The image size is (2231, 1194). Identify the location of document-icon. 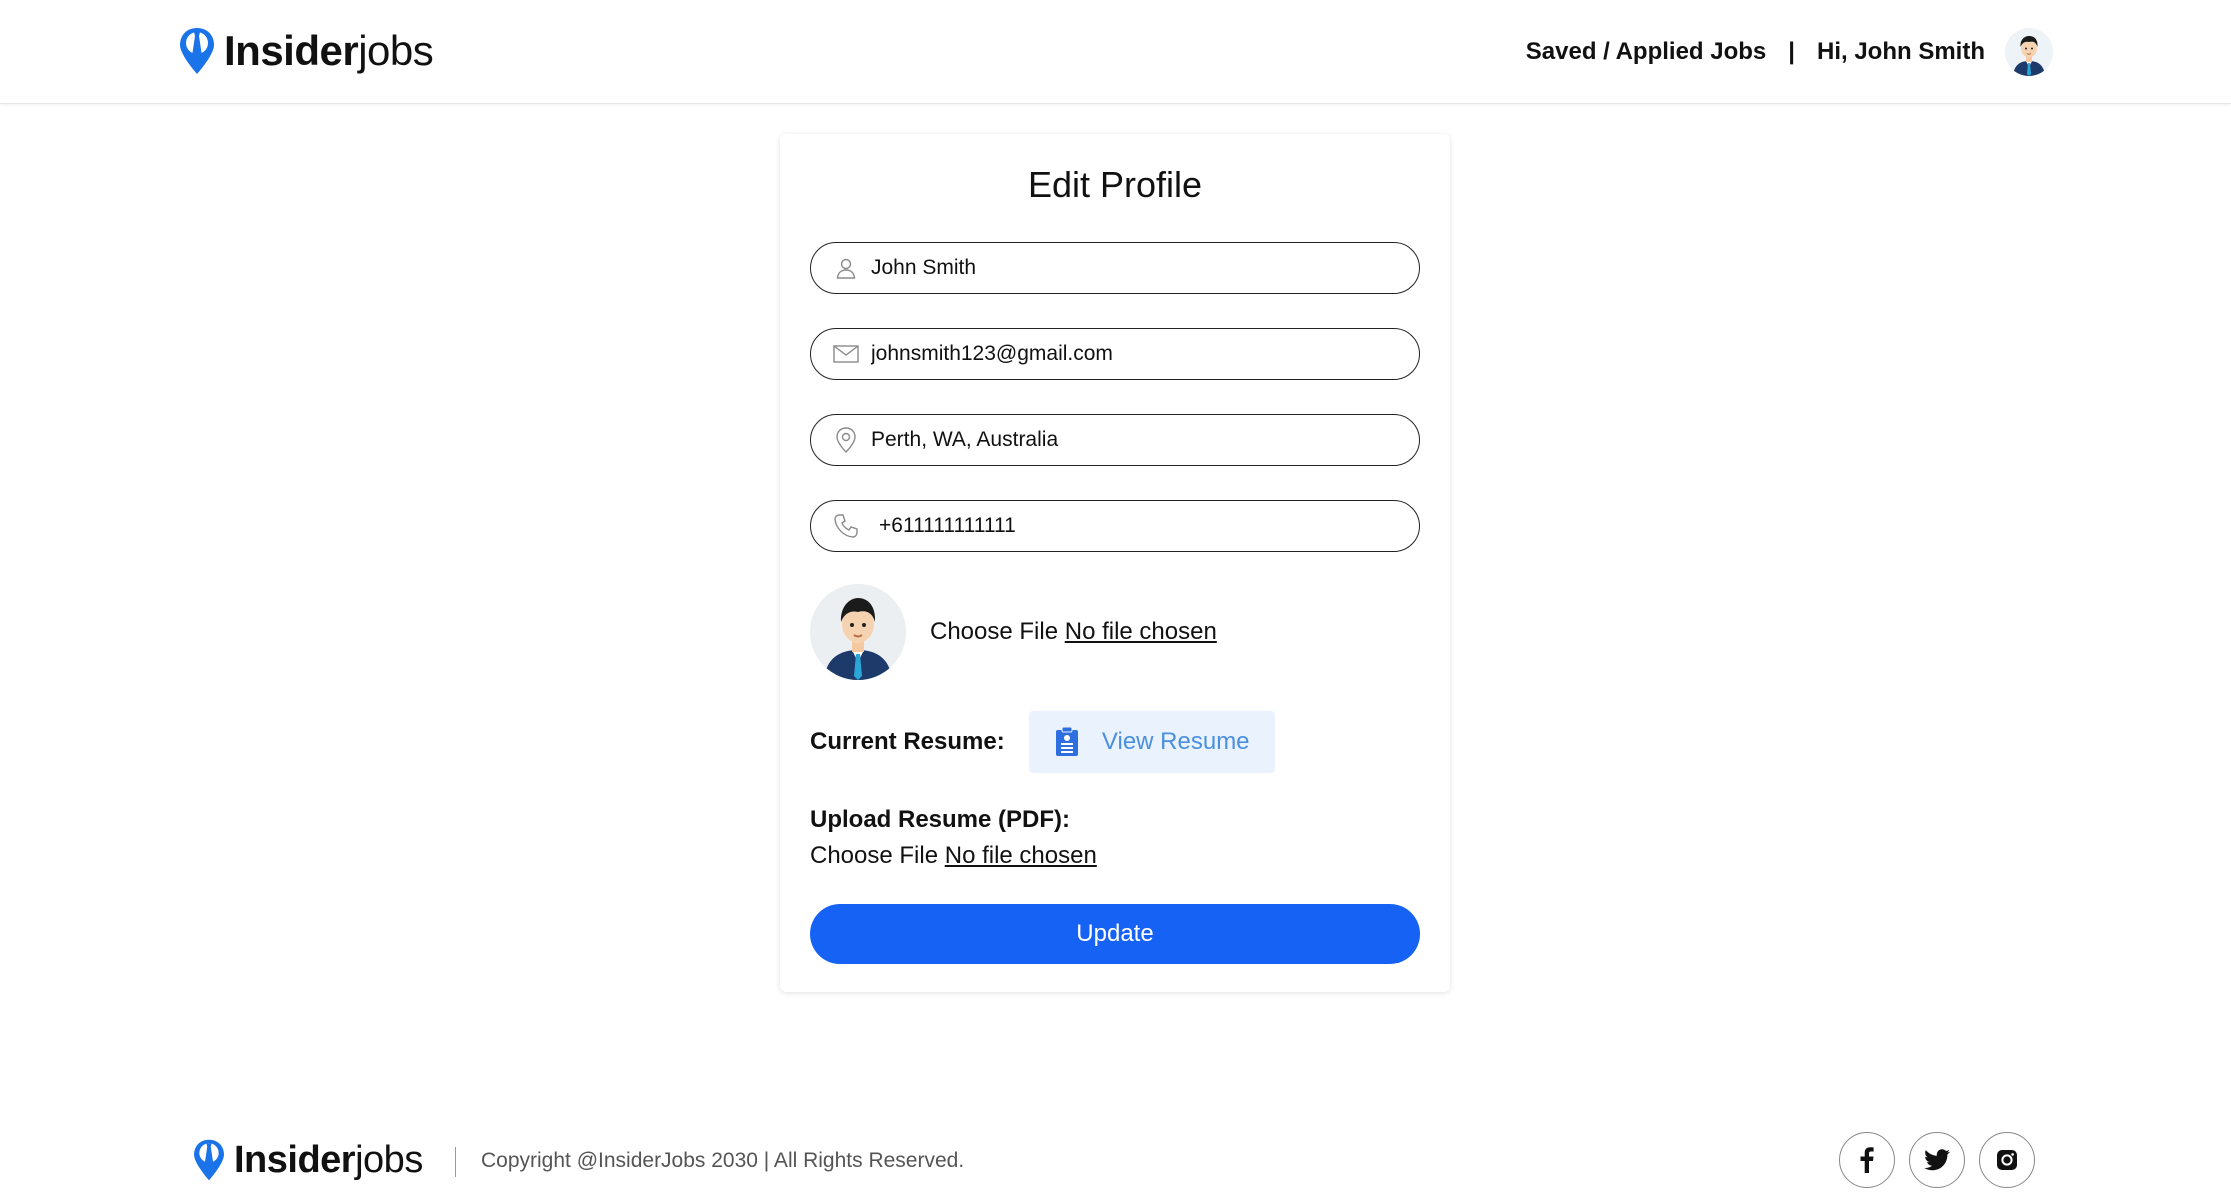
(1066, 741).